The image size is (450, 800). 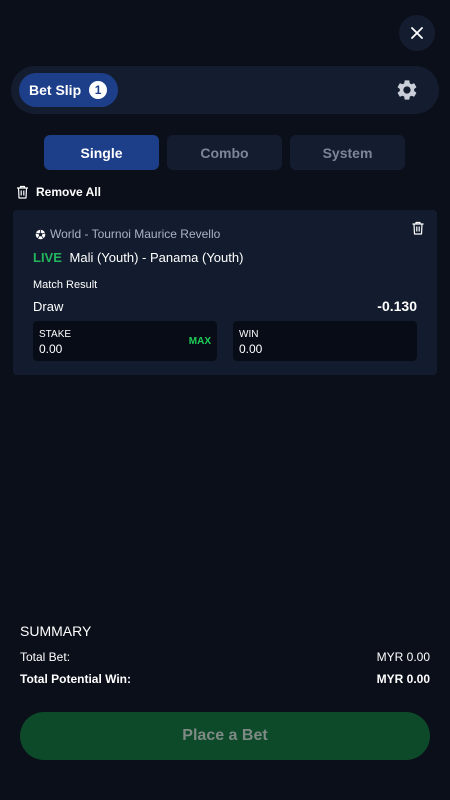 What do you see at coordinates (45, 657) in the screenshot?
I see `total-bet-label: Total Bet:` at bounding box center [45, 657].